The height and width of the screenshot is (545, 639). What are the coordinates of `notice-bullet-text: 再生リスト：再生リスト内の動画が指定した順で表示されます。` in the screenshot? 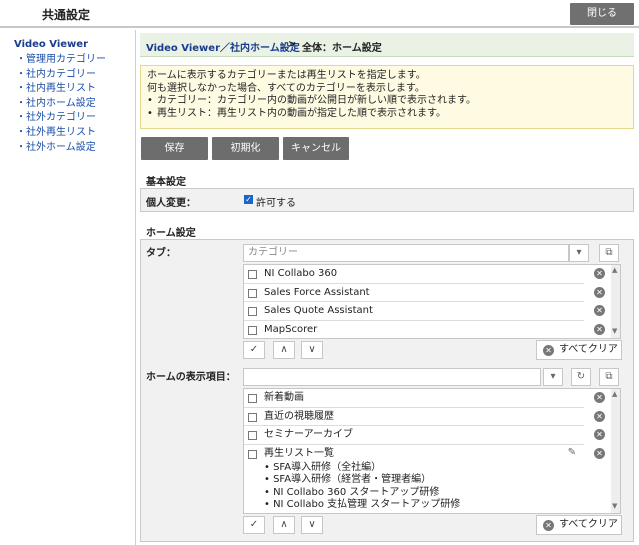 It's located at (301, 113).